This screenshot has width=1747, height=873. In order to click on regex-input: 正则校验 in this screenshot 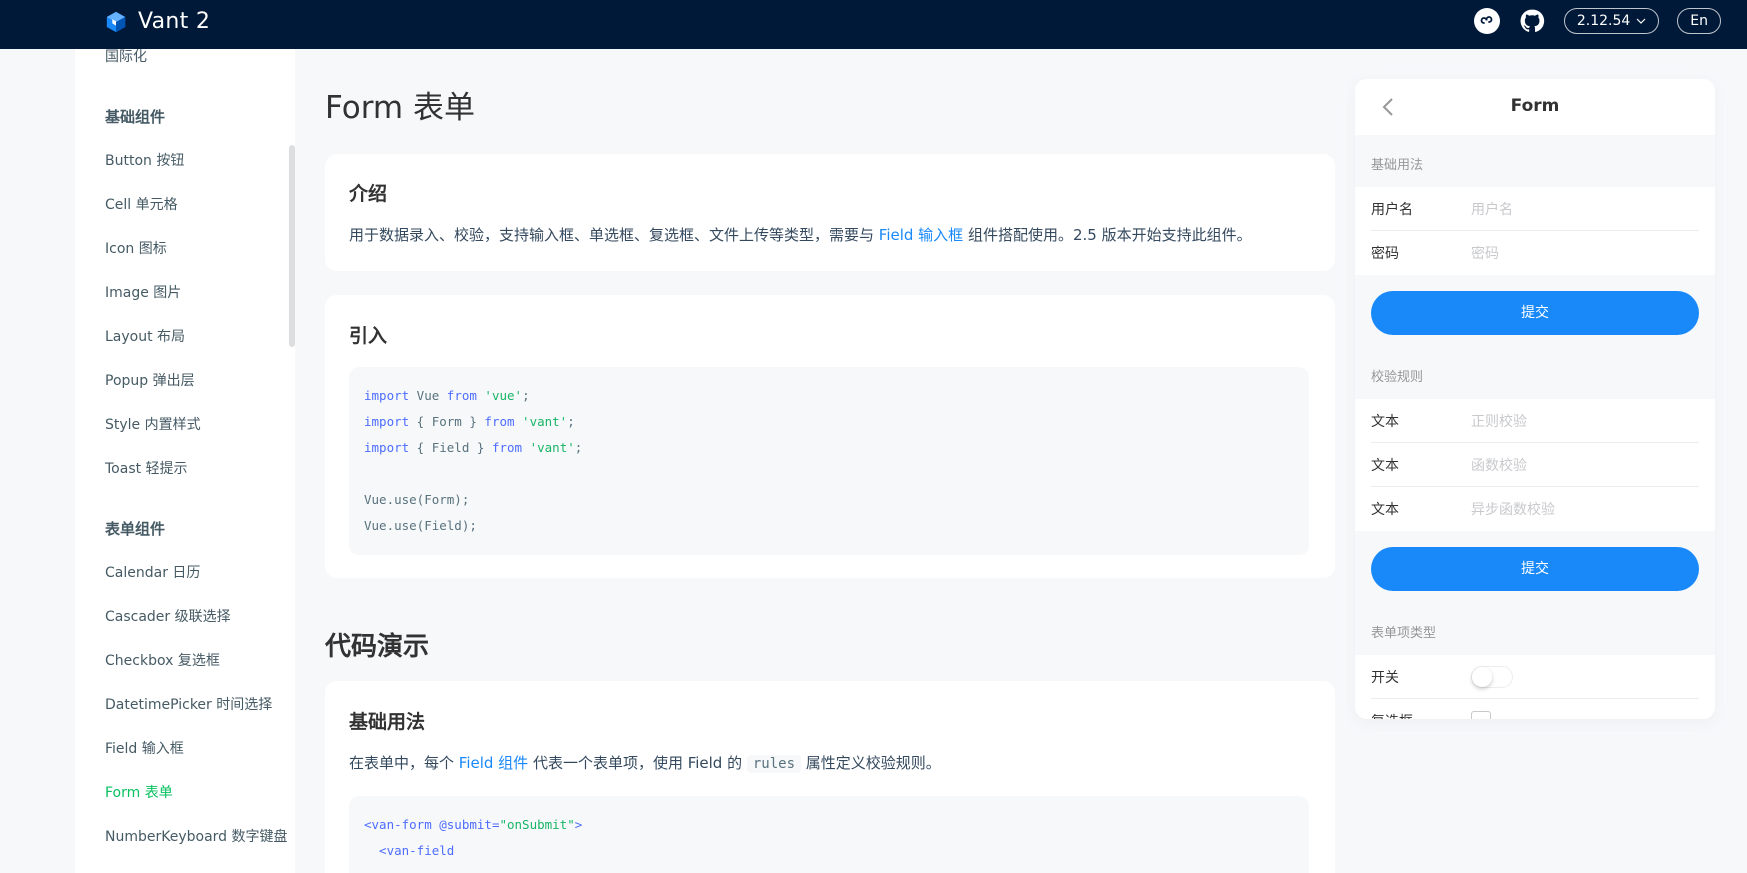, I will do `click(1499, 421)`.